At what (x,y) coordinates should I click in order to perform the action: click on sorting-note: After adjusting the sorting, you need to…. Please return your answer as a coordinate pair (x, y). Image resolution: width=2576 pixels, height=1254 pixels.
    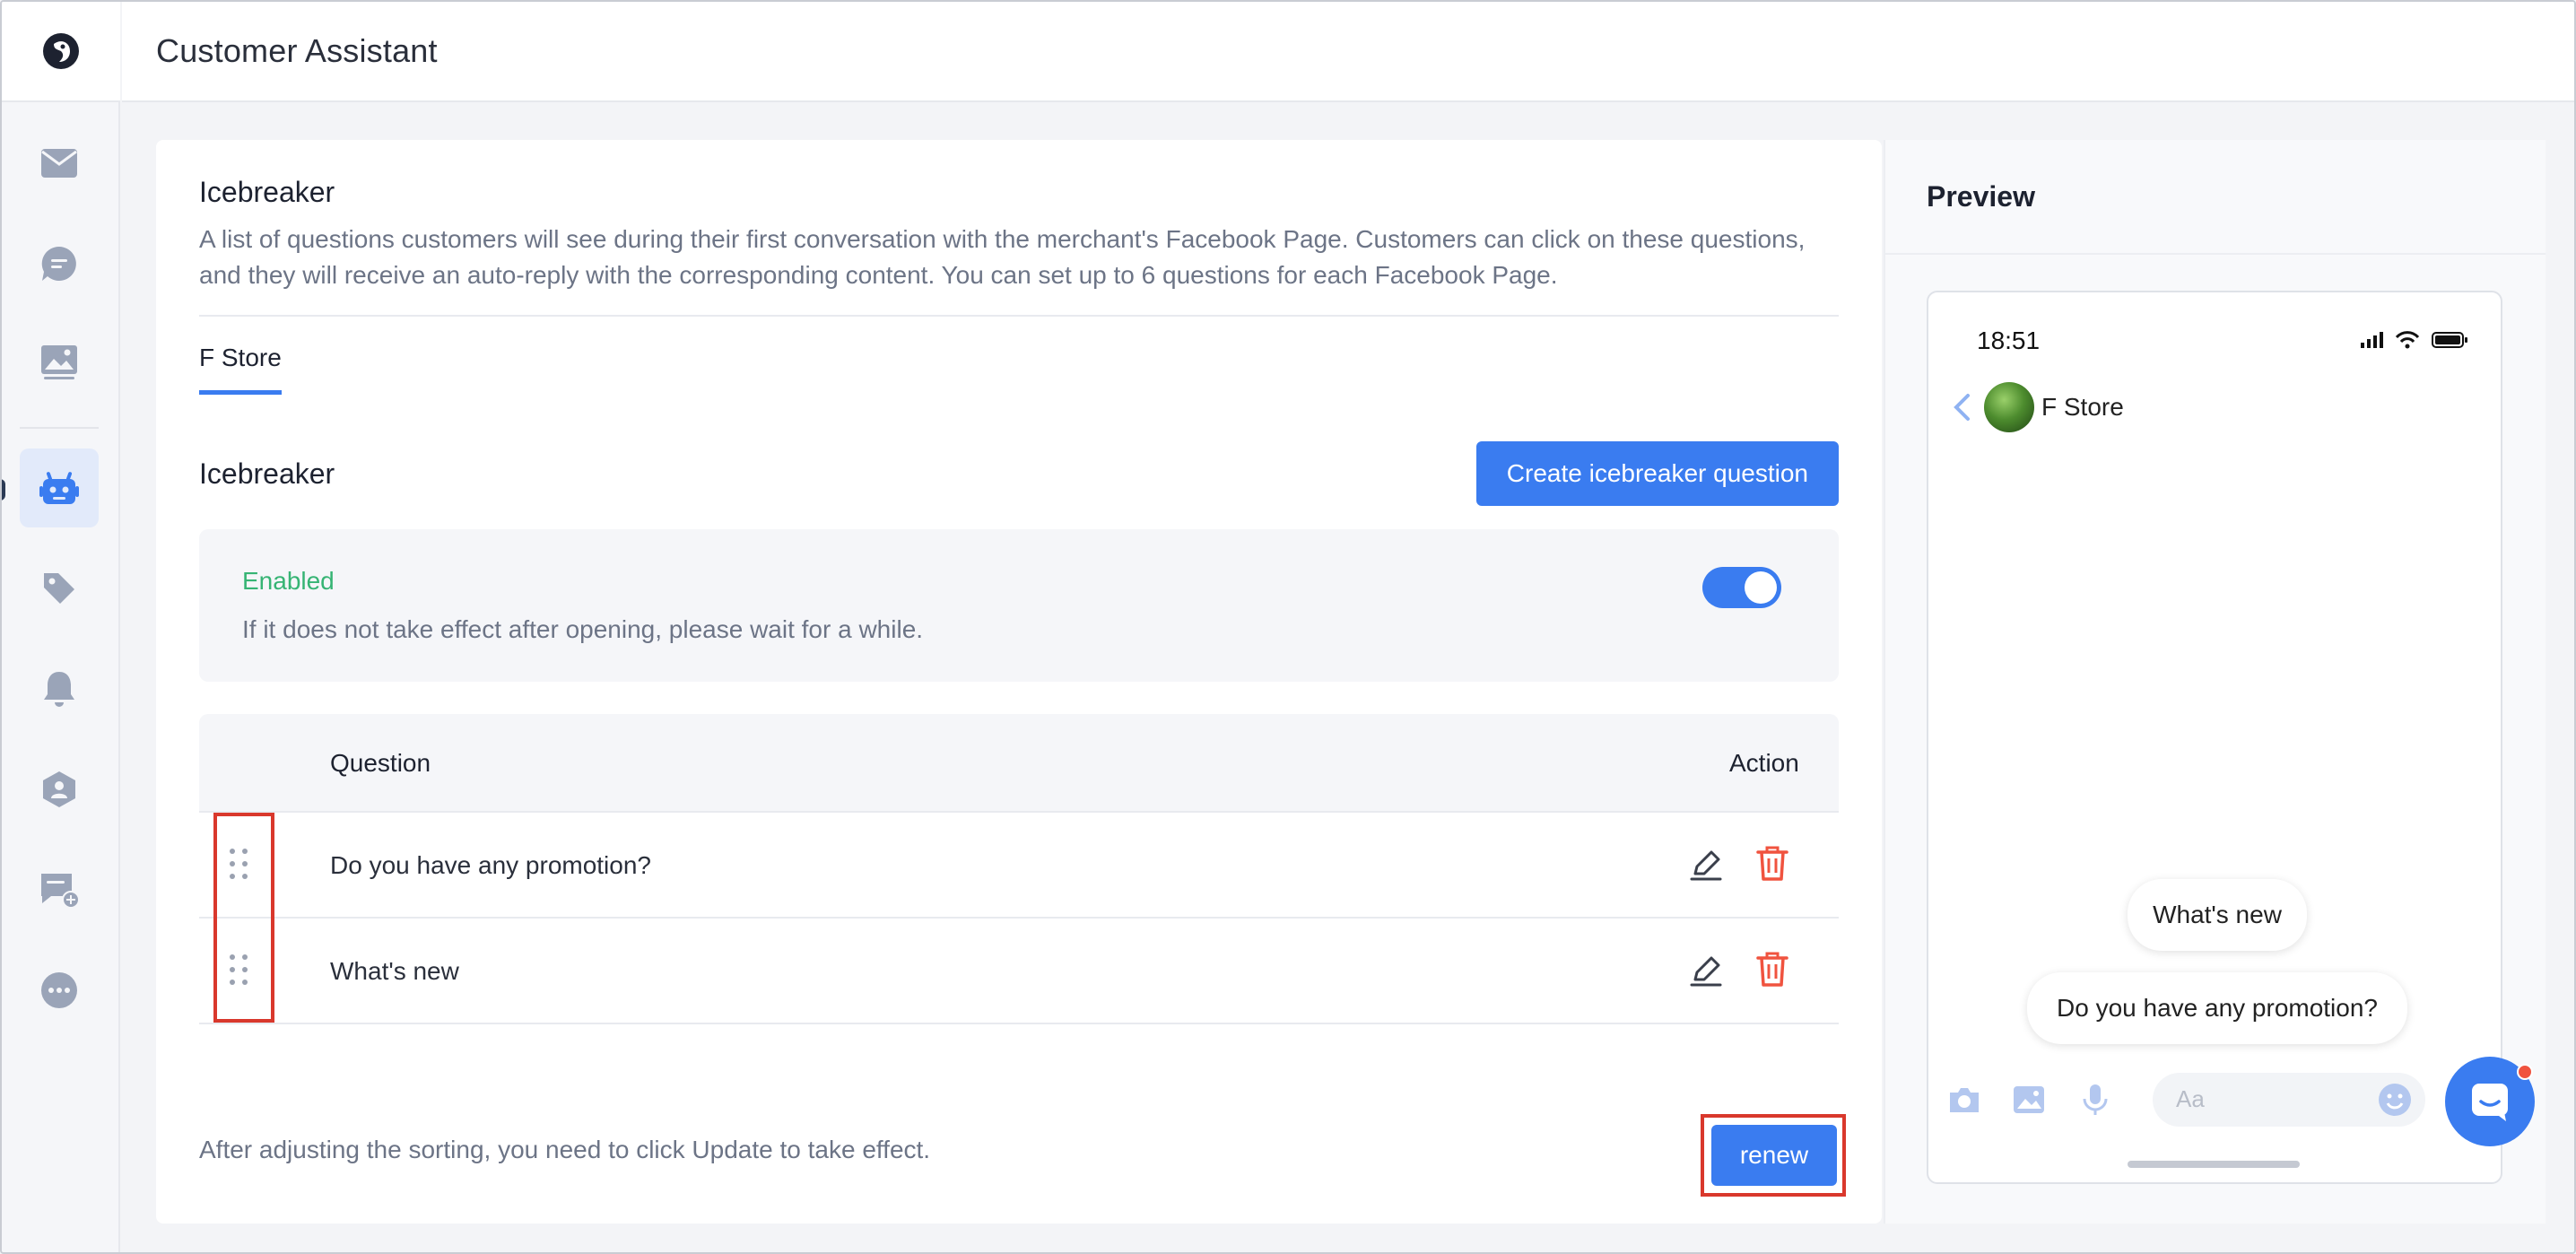
    Looking at the image, I should click on (565, 1149).